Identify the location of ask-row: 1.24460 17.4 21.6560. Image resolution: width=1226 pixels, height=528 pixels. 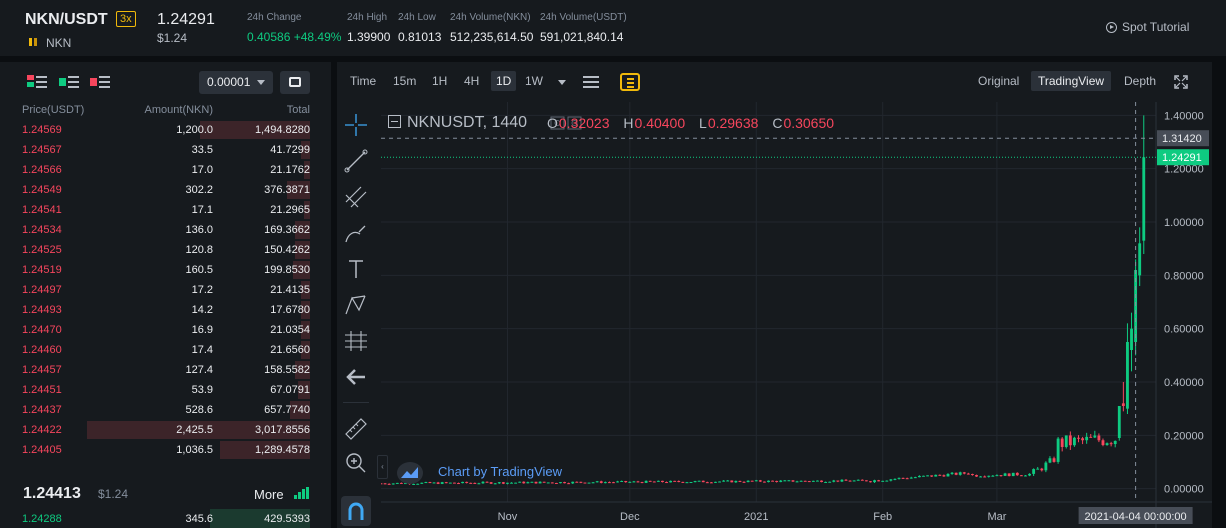
(165, 350).